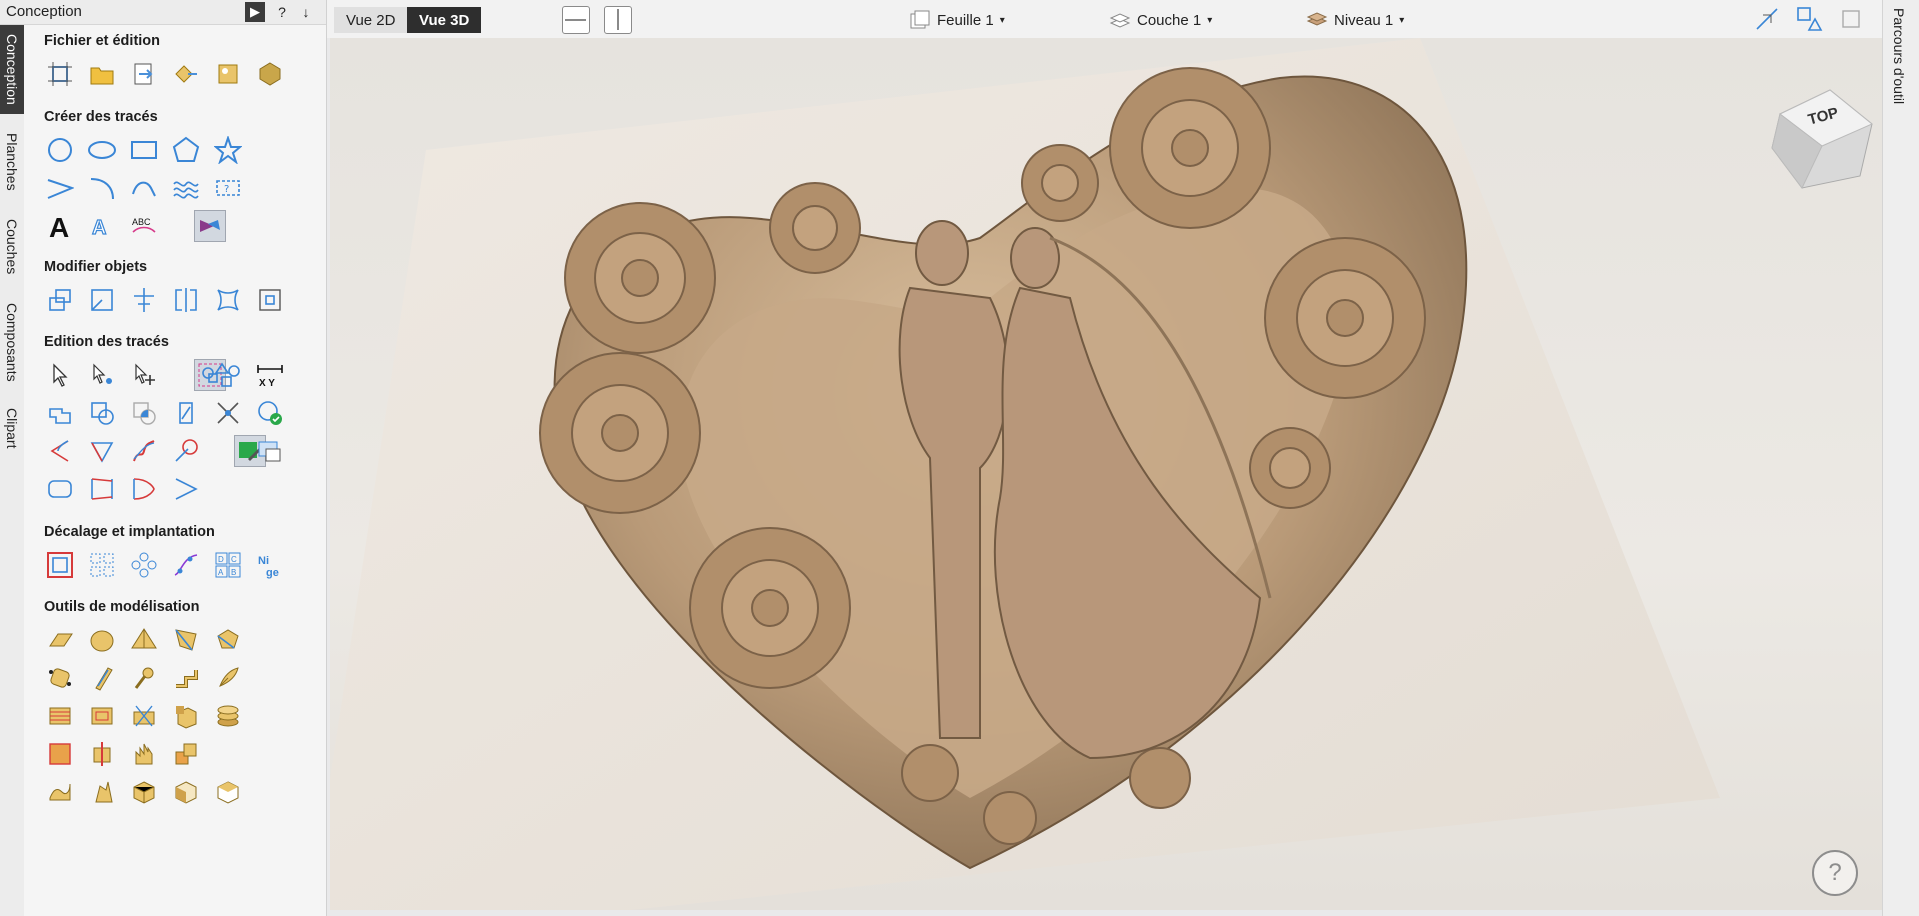 This screenshot has height=916, width=1919. Describe the element at coordinates (144, 565) in the screenshot. I see `circular-array-icon` at that location.